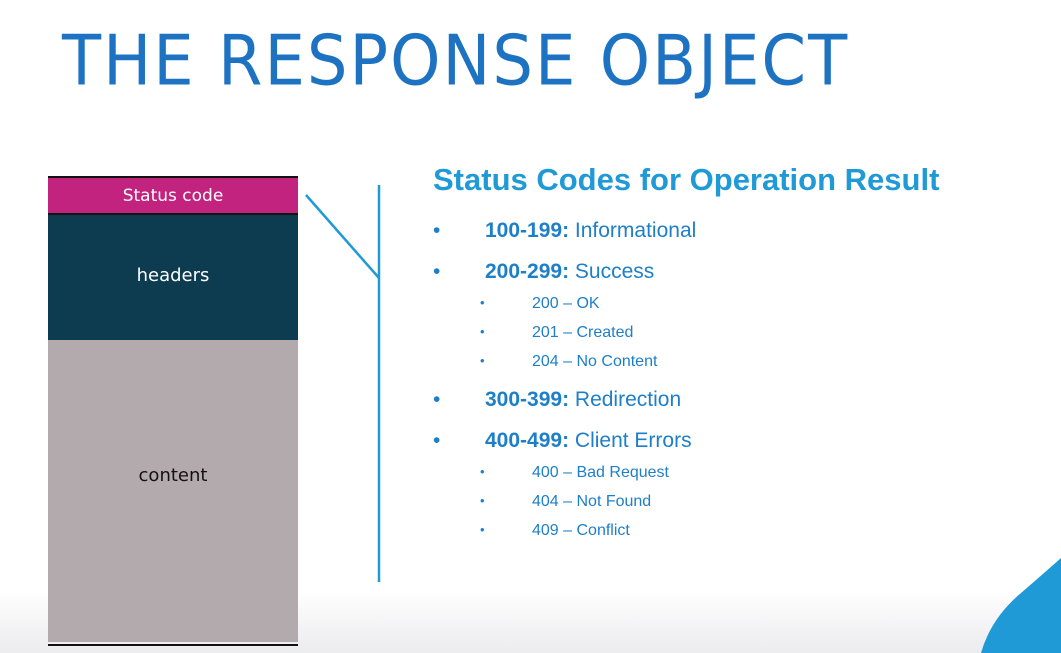 This screenshot has height=653, width=1061. Describe the element at coordinates (583, 332) in the screenshot. I see `status-code: 201 – Created` at that location.